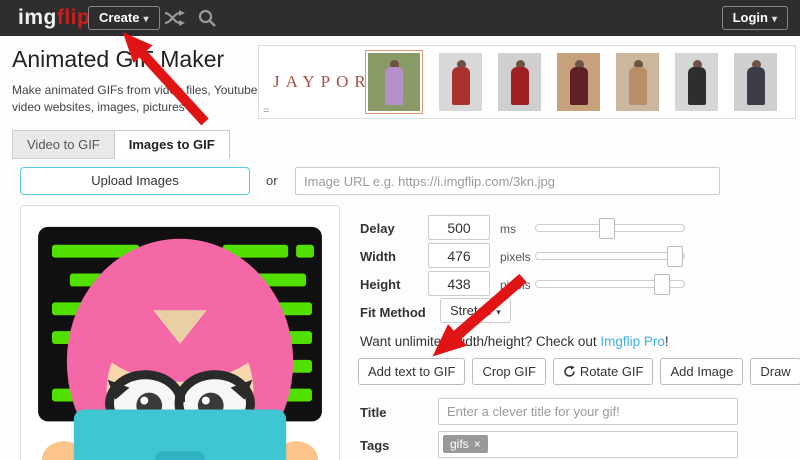  What do you see at coordinates (375, 445) in the screenshot?
I see `tags-label: Tags` at bounding box center [375, 445].